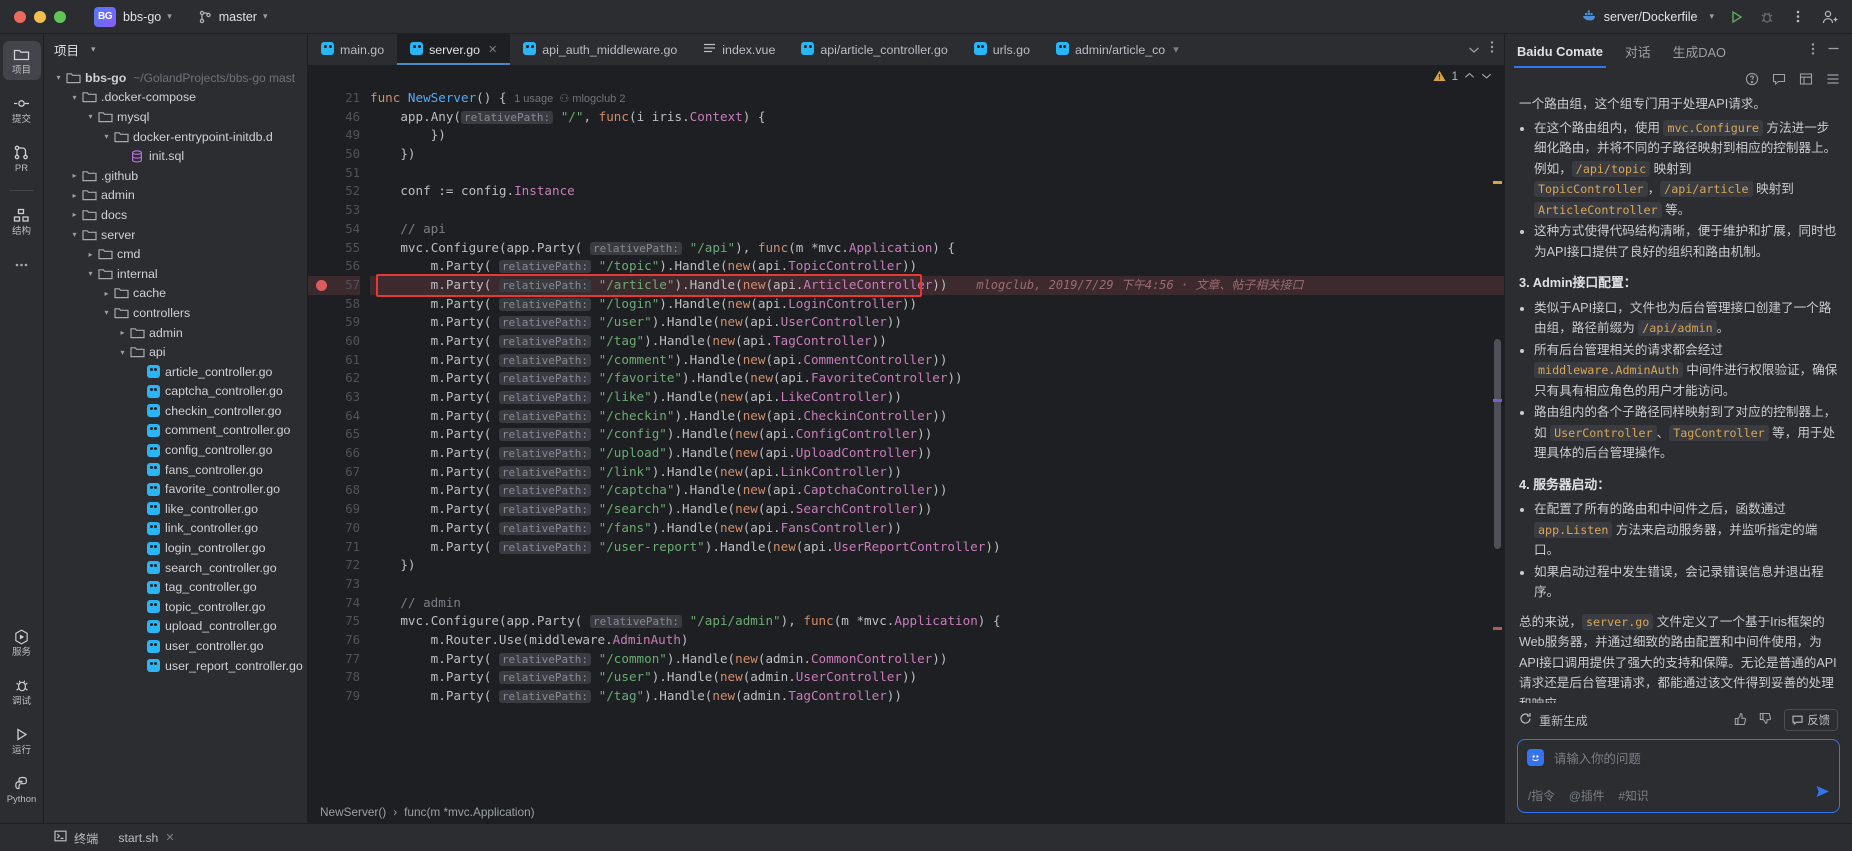 This screenshot has height=851, width=1852. What do you see at coordinates (22, 642) in the screenshot?
I see `sidebar-item-services: 服务` at bounding box center [22, 642].